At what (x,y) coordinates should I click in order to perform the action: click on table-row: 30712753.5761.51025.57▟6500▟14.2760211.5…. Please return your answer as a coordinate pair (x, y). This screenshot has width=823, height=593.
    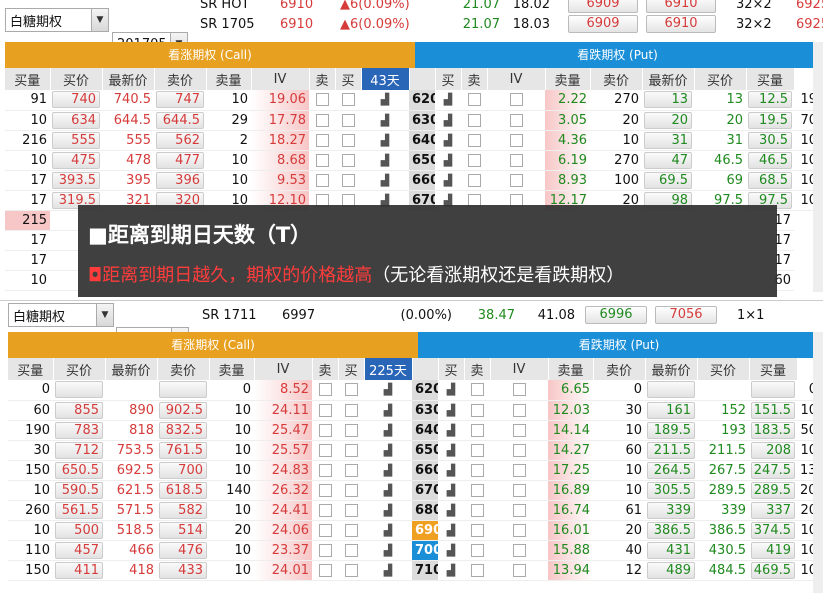
    Looking at the image, I should click on (414, 450).